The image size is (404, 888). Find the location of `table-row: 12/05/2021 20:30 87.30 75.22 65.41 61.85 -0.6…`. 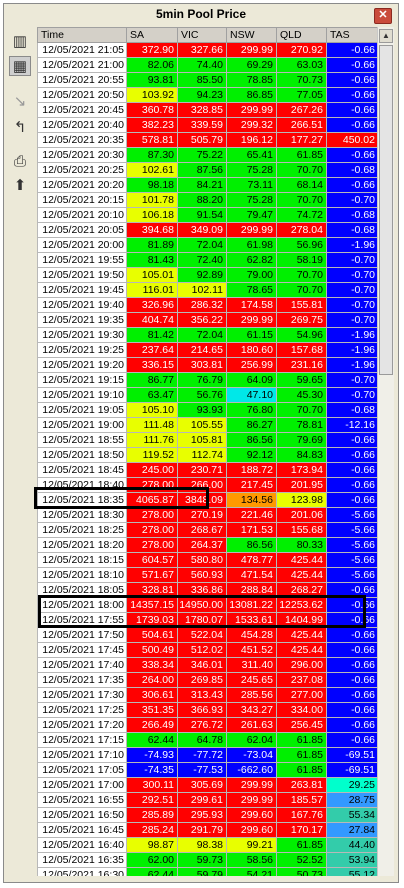

table-row: 12/05/2021 20:30 87.30 75.22 65.41 61.85 -0.6… is located at coordinates (207, 155).